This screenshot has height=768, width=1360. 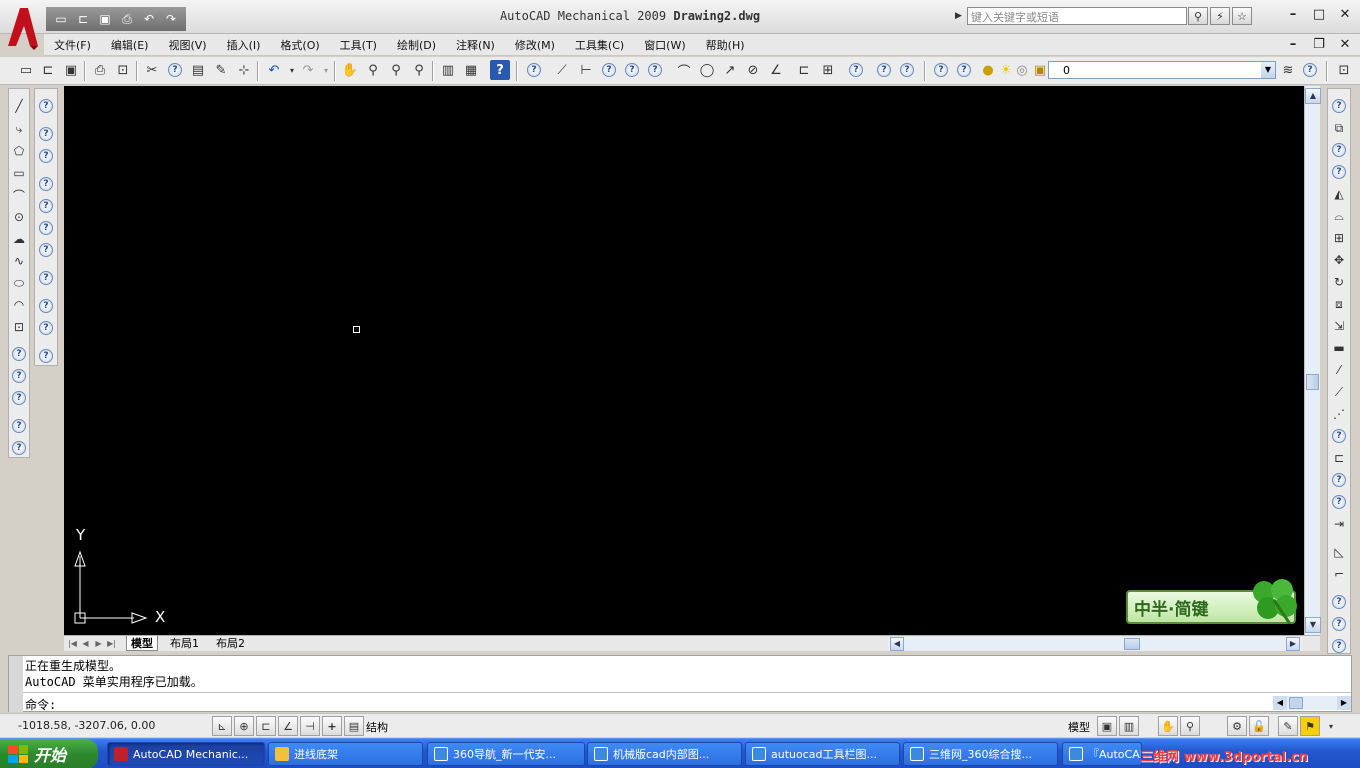 I want to click on menu-help: 帮助(H), so click(x=725, y=45).